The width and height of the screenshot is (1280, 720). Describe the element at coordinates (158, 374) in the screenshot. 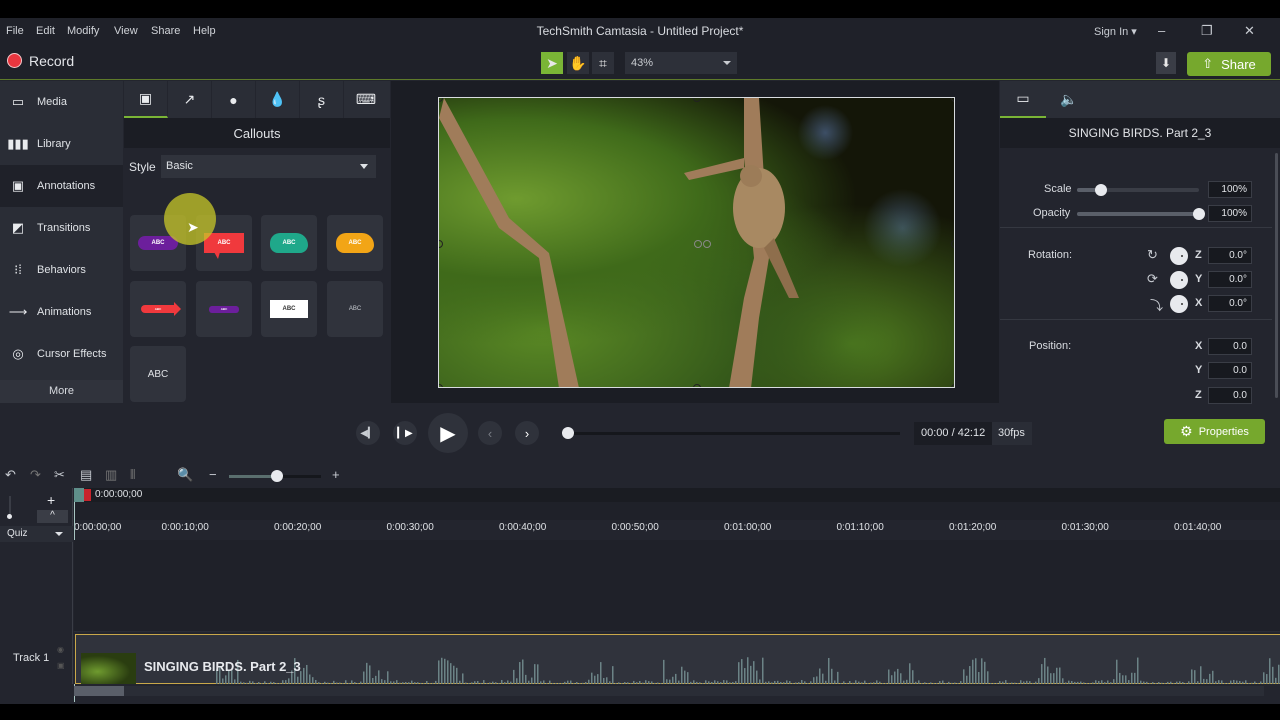

I see `callout-text-large: ABC` at that location.